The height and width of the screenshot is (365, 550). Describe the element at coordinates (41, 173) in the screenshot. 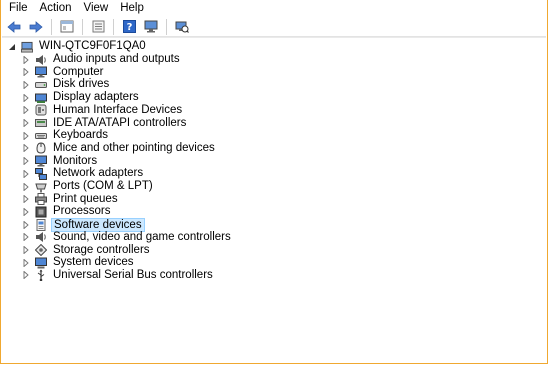

I see `network-icon` at that location.